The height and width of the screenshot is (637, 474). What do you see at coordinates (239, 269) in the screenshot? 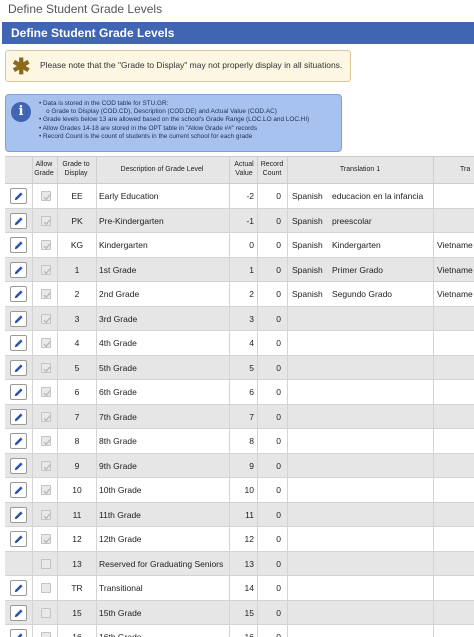
I see `table-row: 1 1st Grade 1 0 Spanish Primer Grado Vietname` at bounding box center [239, 269].